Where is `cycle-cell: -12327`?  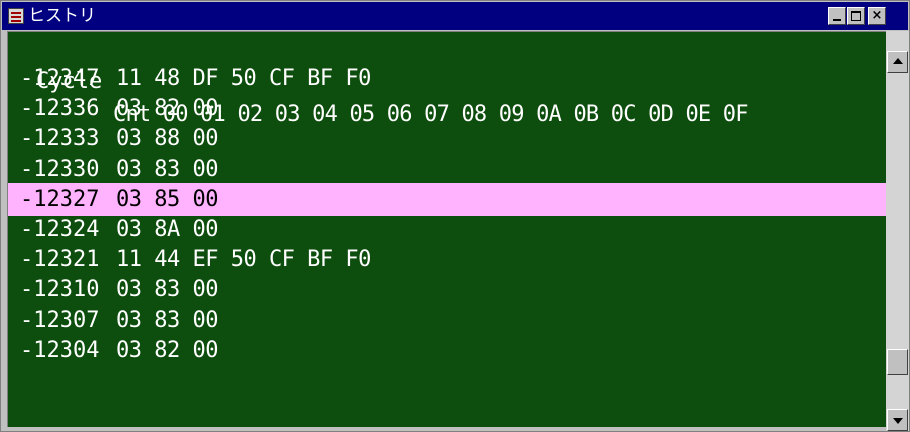 cycle-cell: -12327 is located at coordinates (60, 199).